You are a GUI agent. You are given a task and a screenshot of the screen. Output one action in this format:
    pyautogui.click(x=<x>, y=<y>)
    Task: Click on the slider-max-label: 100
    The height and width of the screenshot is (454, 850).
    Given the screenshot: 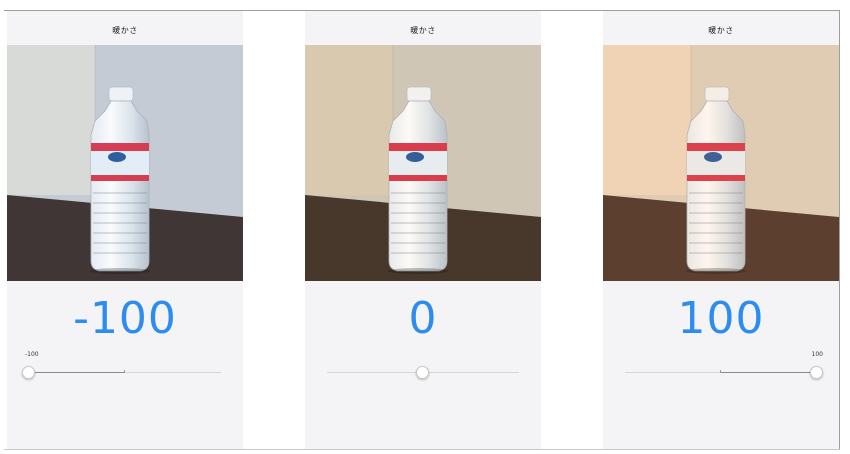 What is the action you would take?
    pyautogui.click(x=817, y=354)
    